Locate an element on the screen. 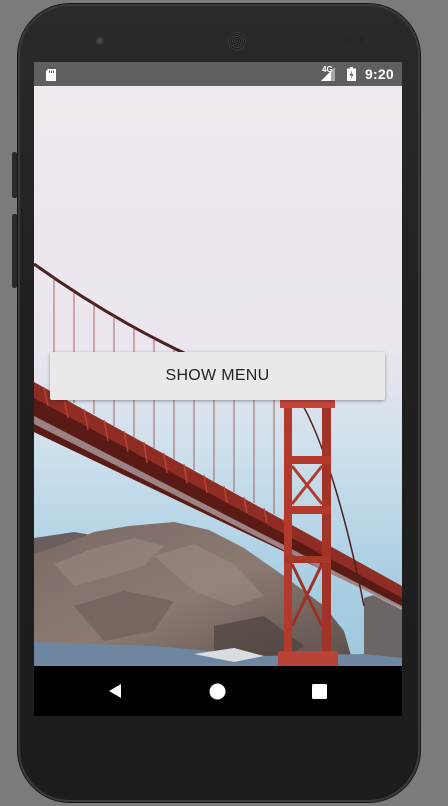 The image size is (448, 806). status-clock: 9:20 is located at coordinates (379, 74).